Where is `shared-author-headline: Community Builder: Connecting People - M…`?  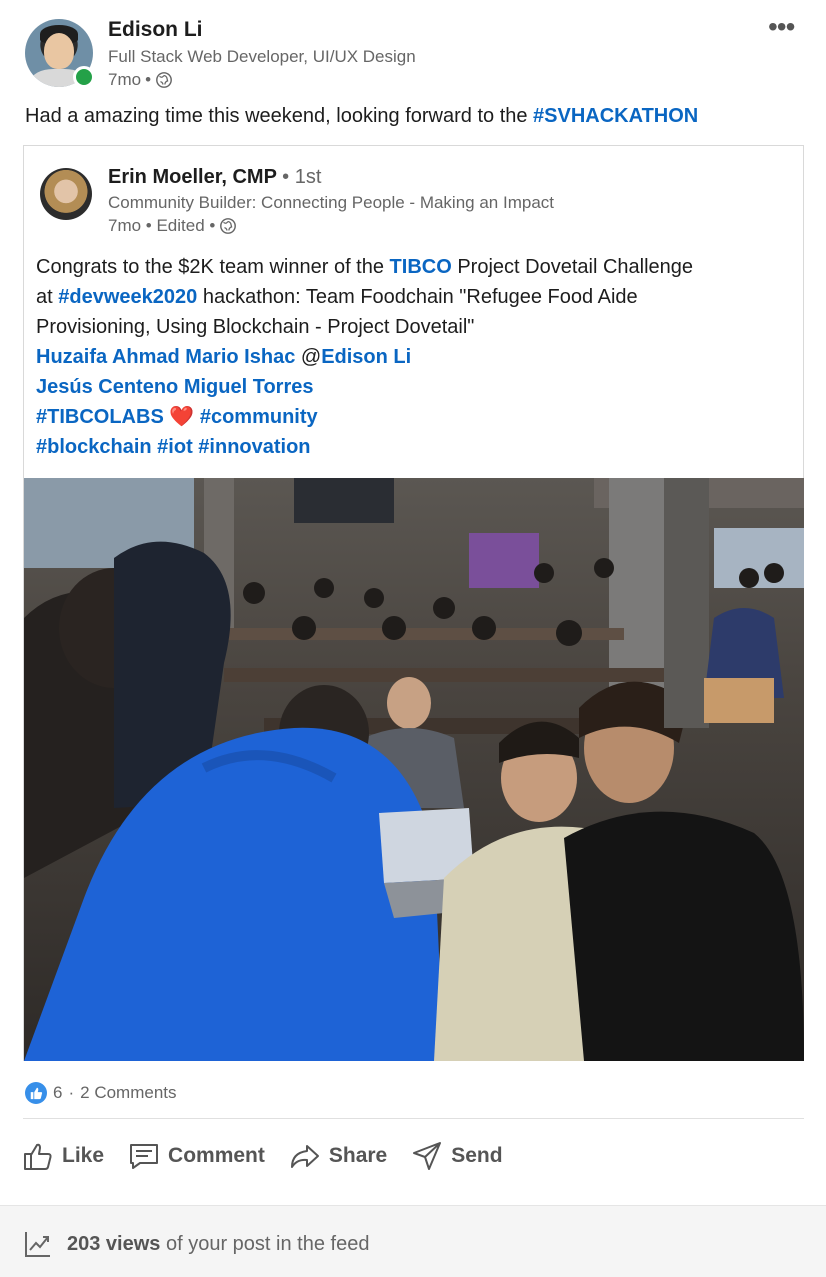
shared-author-headline: Community Builder: Connecting People - M… is located at coordinates (331, 202).